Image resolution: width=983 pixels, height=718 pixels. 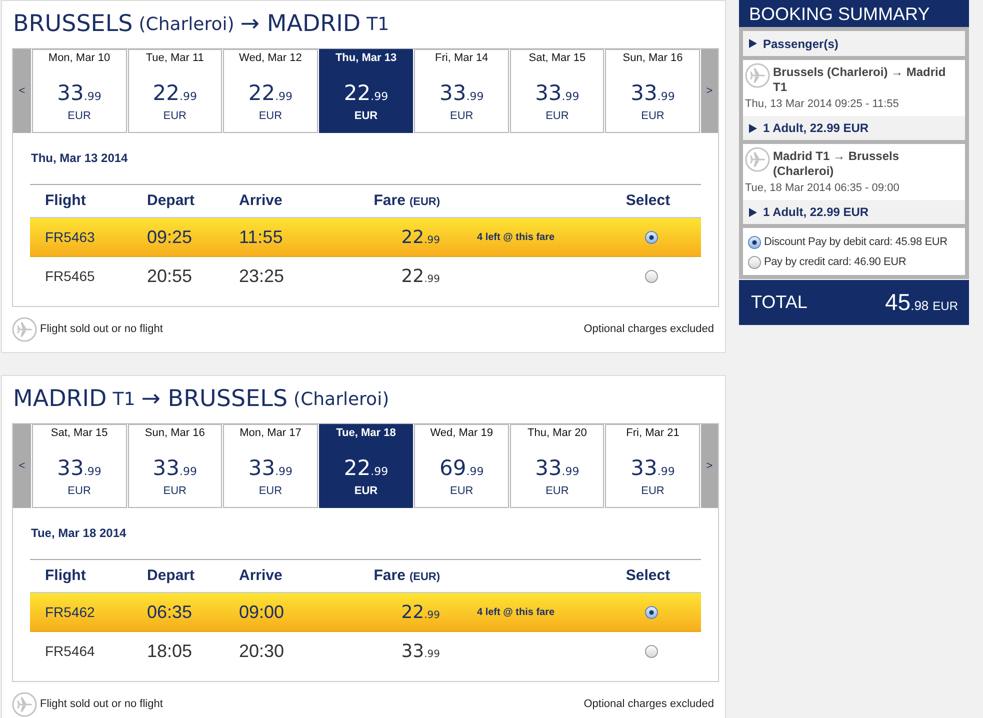 What do you see at coordinates (822, 104) in the screenshot?
I see `summary-flight-time: Thu, 13 Mar 2014 09:25 - 11:55` at bounding box center [822, 104].